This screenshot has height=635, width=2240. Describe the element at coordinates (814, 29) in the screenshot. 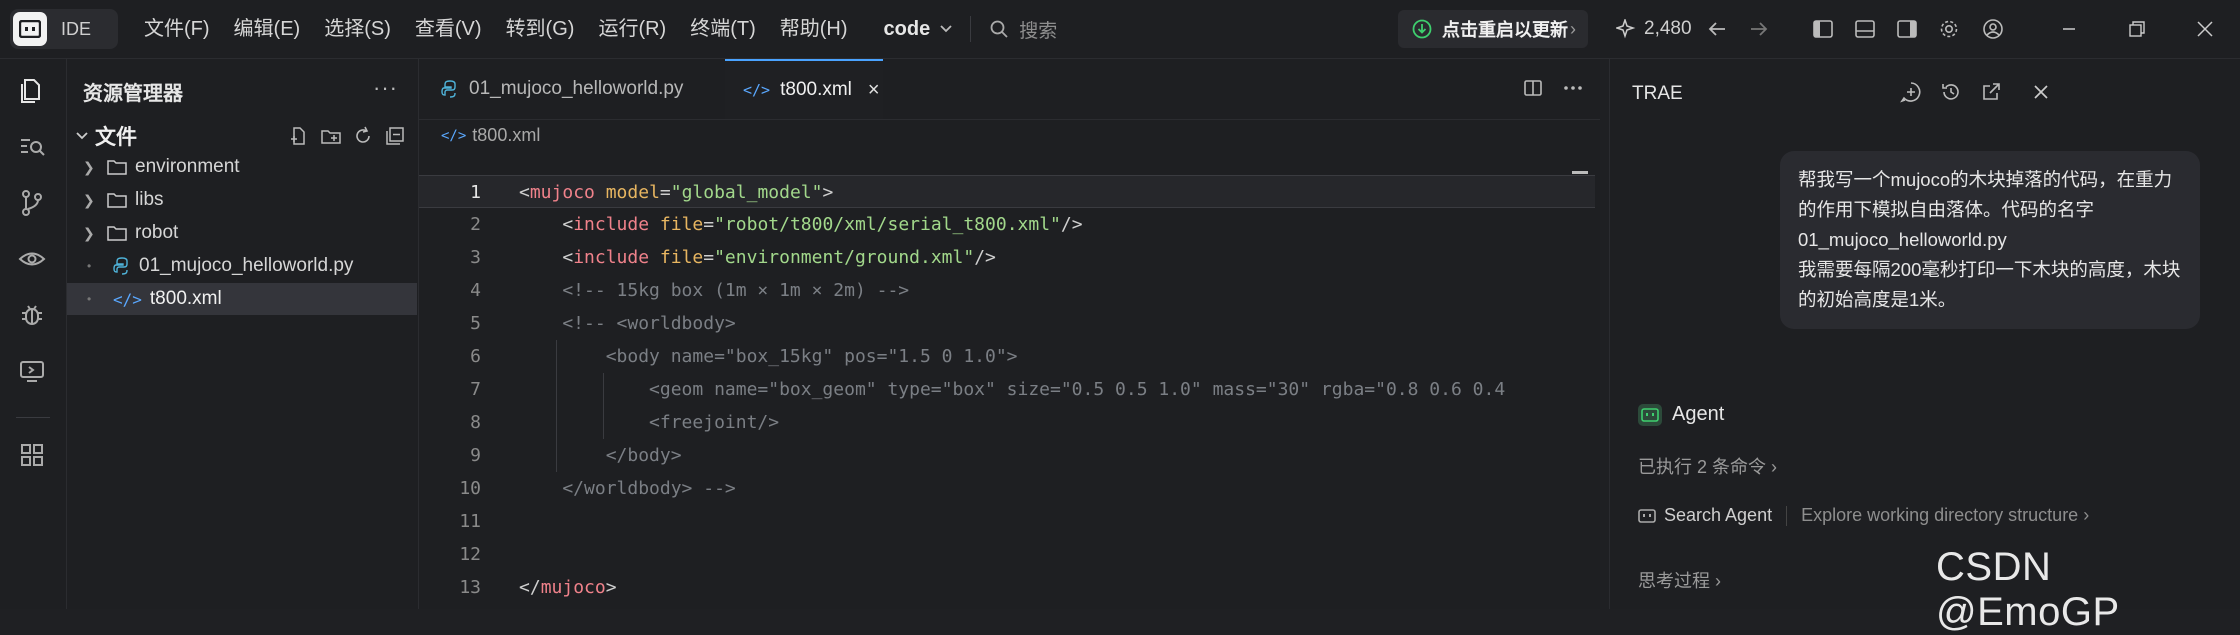

I see `menu-help: 帮助(H)` at that location.